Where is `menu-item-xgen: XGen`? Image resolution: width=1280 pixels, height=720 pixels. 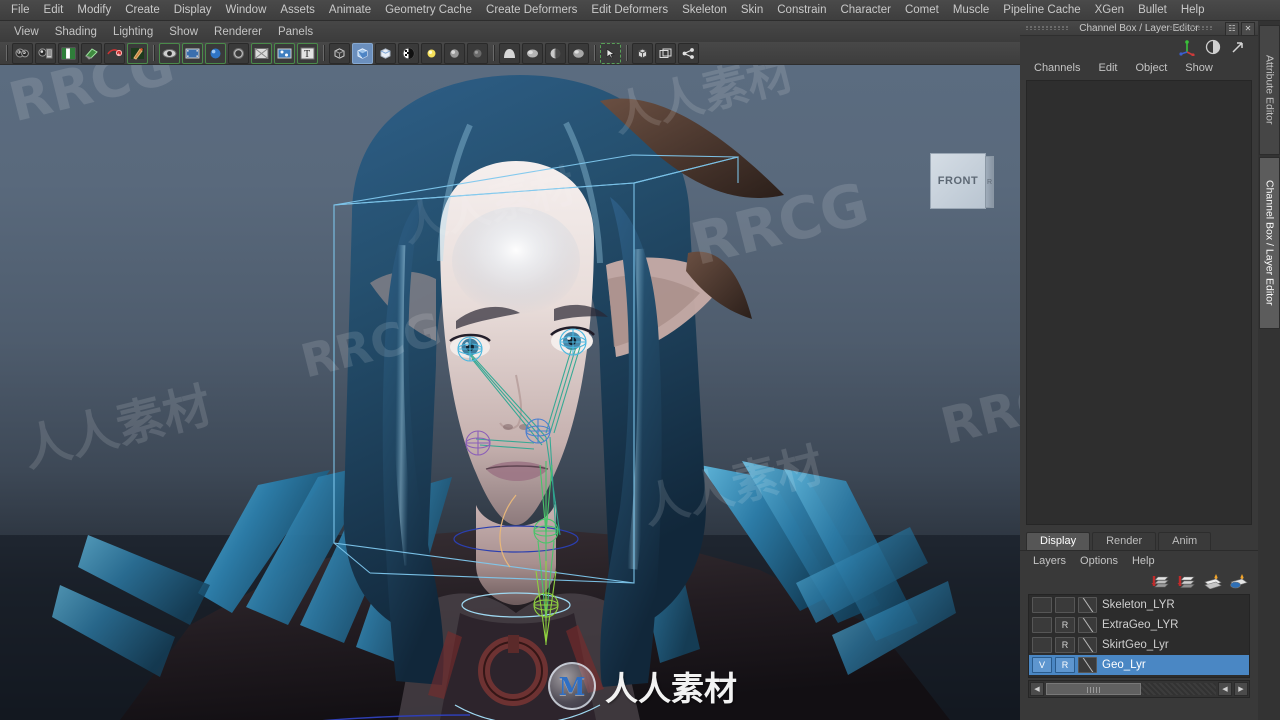
menu-item-xgen: XGen is located at coordinates (1109, 10).